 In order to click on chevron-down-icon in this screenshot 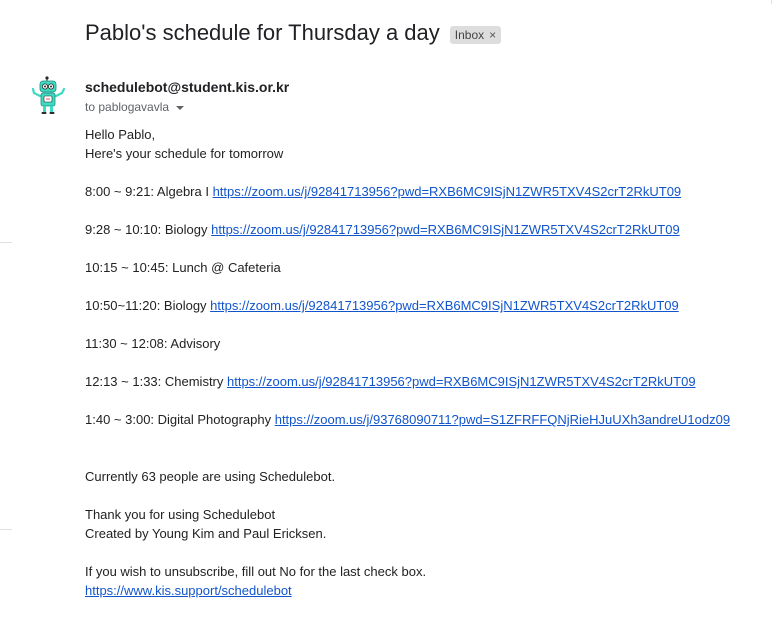, I will do `click(180, 108)`.